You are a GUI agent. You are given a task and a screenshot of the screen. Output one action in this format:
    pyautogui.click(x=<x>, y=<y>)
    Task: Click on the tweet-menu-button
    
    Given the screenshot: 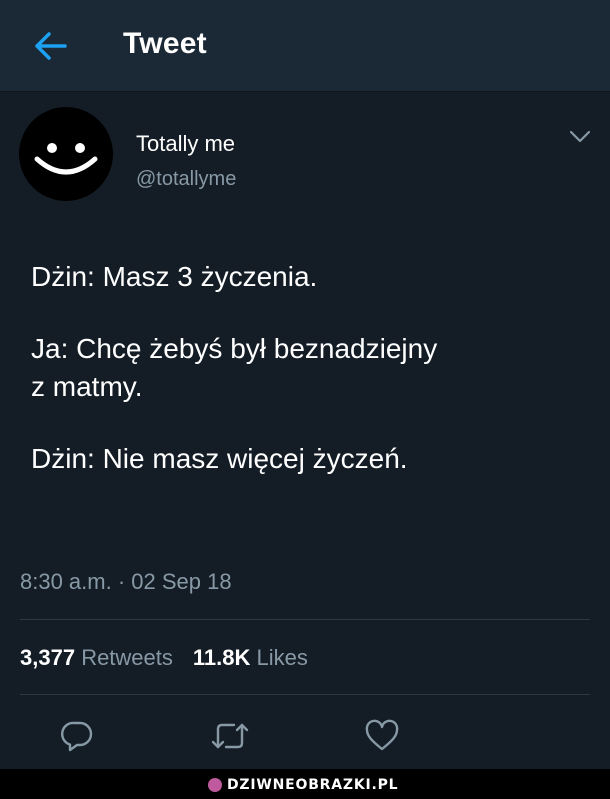 What is the action you would take?
    pyautogui.click(x=580, y=137)
    